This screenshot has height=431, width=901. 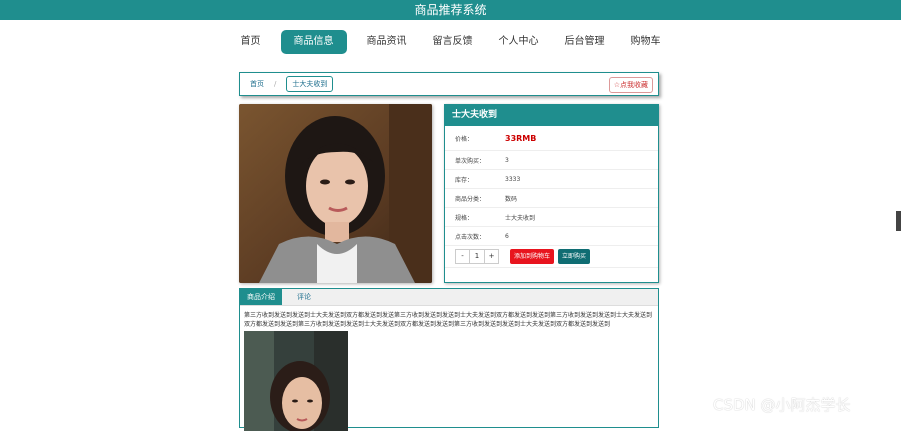 I want to click on field-label: 商品分类：, so click(x=470, y=199).